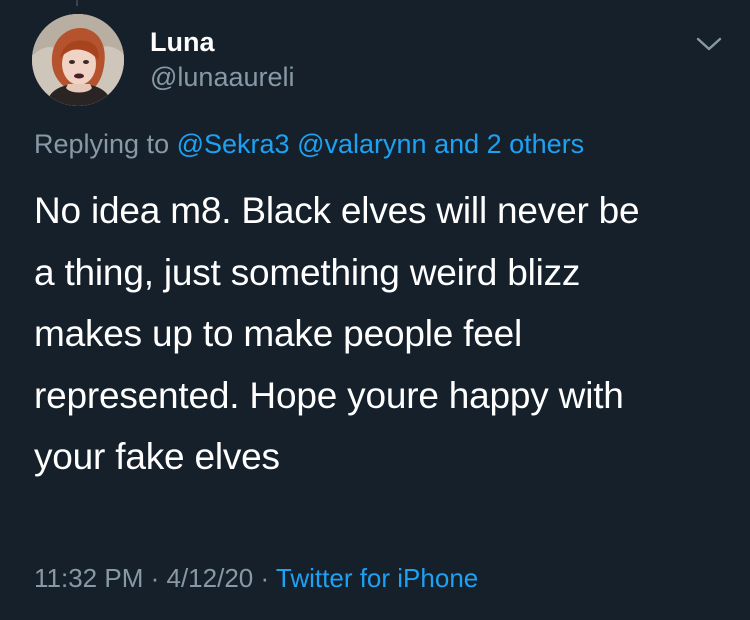 The image size is (750, 620). What do you see at coordinates (256, 578) in the screenshot?
I see `tweet-meta: 11:32 PM · 4/12/20 · Twitter for iPhone` at bounding box center [256, 578].